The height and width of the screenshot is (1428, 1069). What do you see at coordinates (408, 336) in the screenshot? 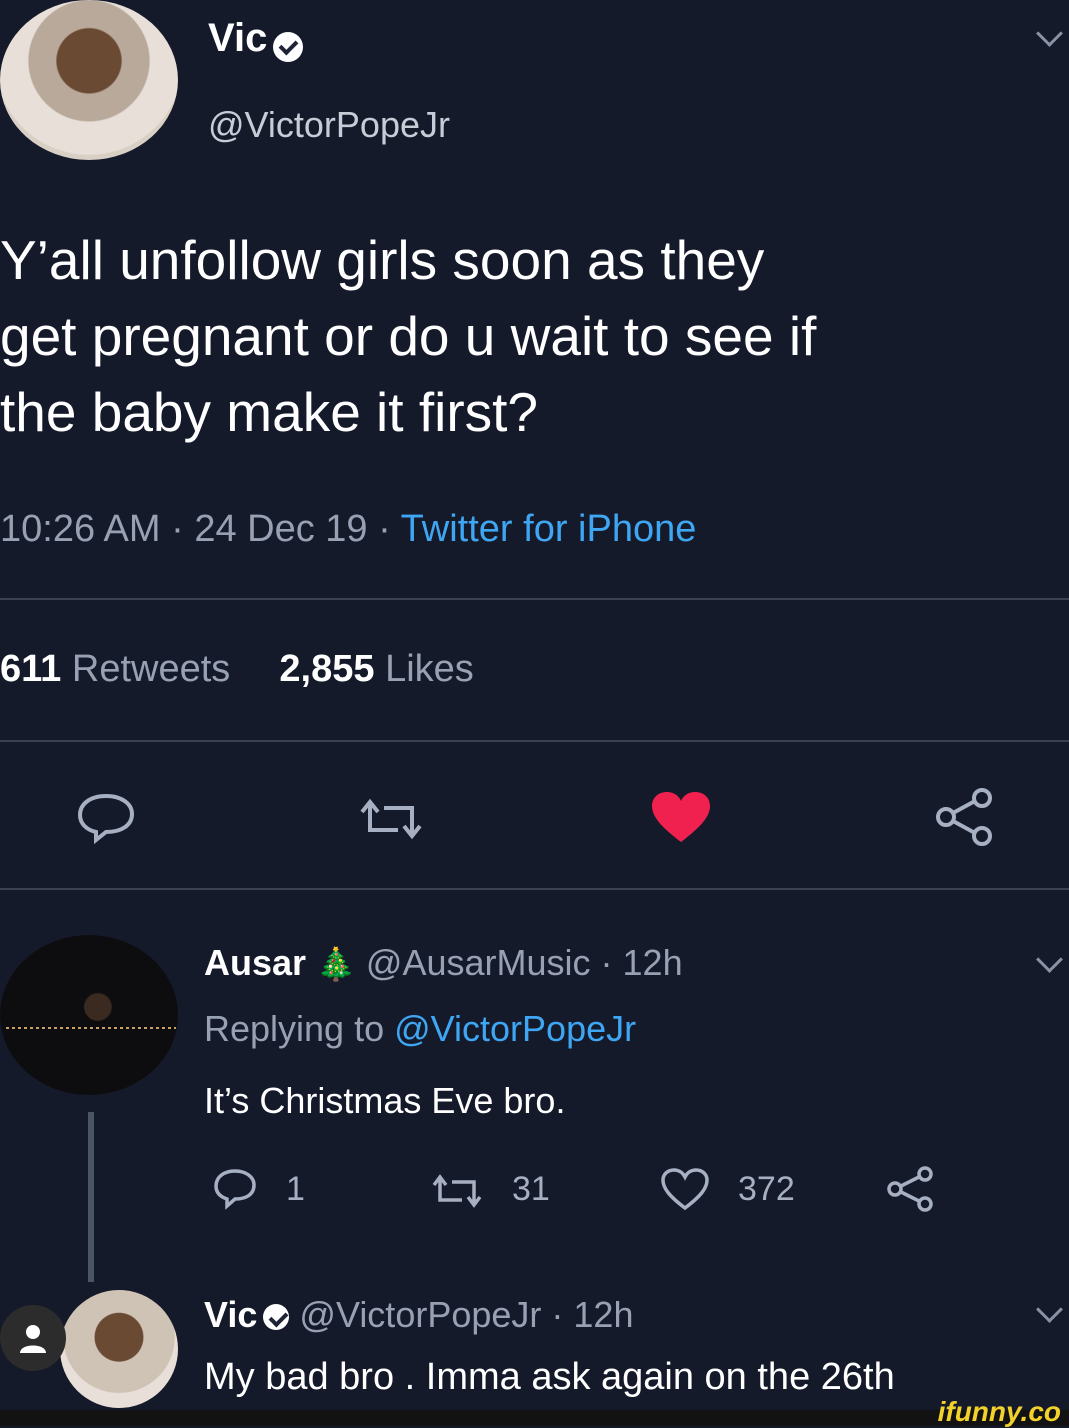
I see `tweet-text-line: get pregnant or do u wait to see if` at bounding box center [408, 336].